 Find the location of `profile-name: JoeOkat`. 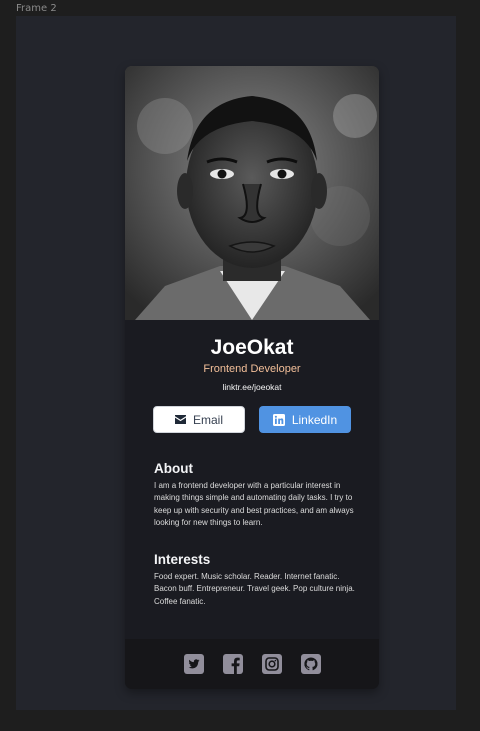

profile-name: JoeOkat is located at coordinates (252, 347).